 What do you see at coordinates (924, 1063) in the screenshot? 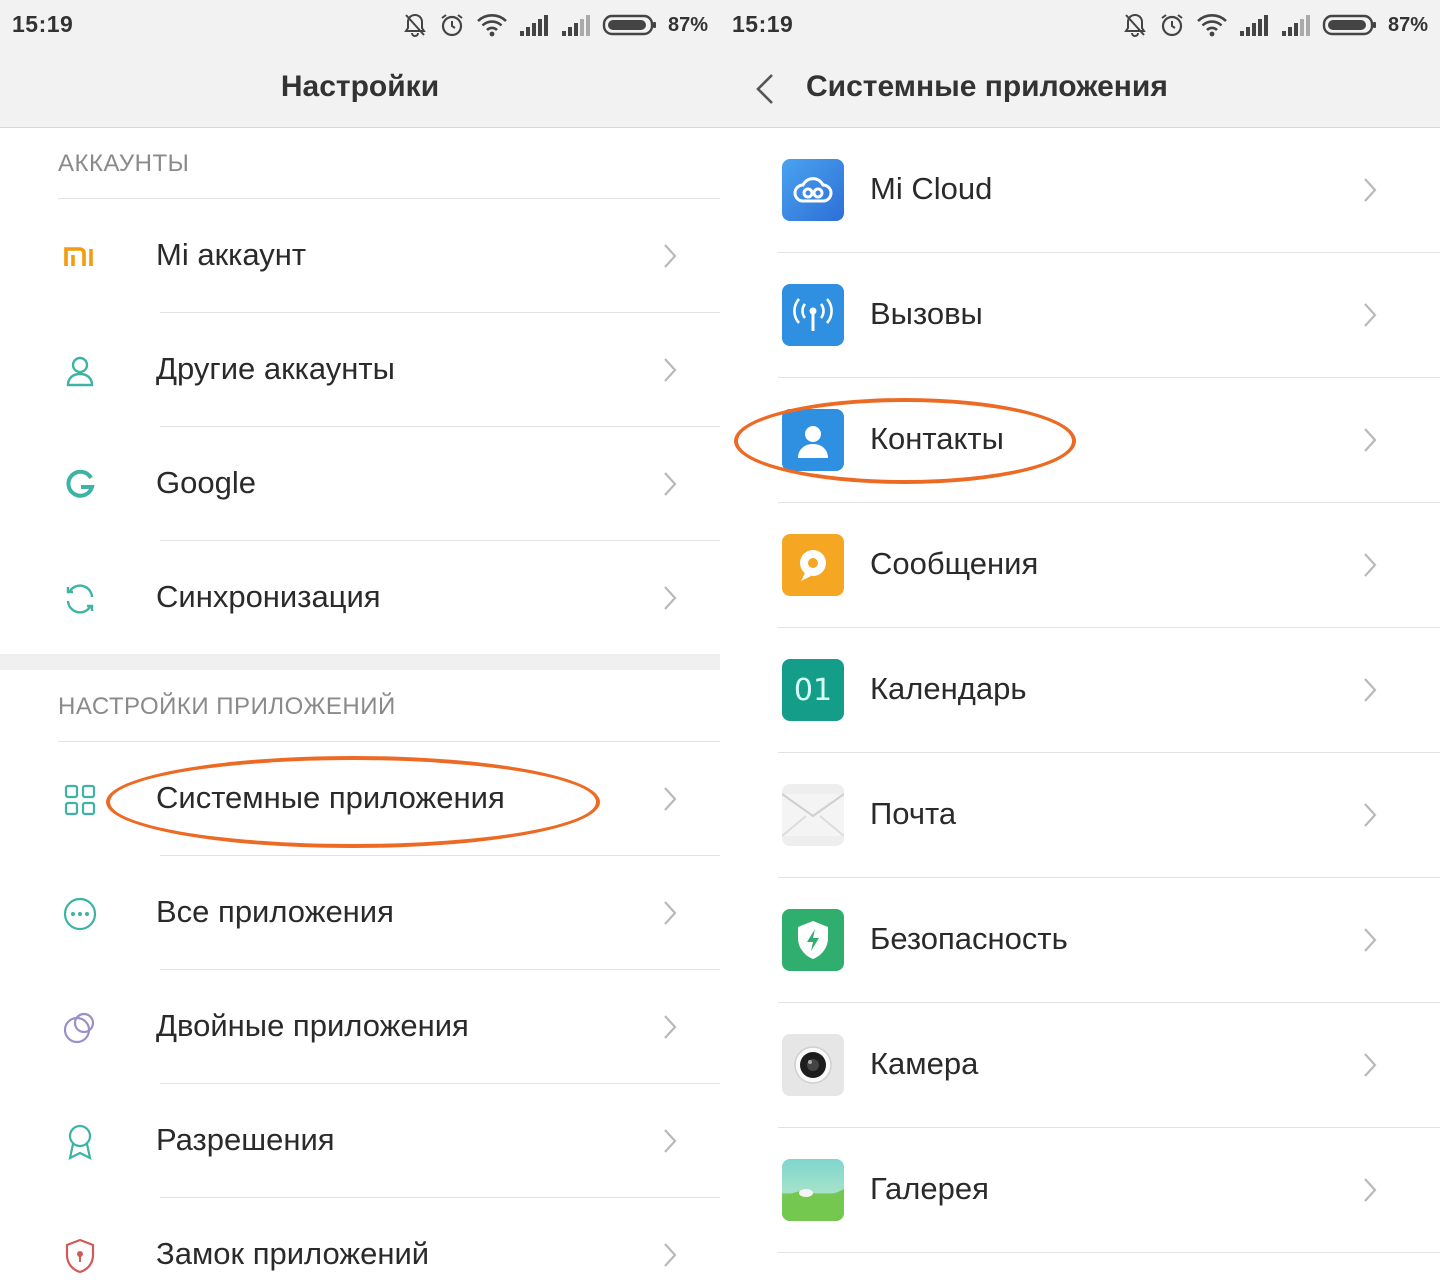
I see `app-item-label: Камера` at bounding box center [924, 1063].